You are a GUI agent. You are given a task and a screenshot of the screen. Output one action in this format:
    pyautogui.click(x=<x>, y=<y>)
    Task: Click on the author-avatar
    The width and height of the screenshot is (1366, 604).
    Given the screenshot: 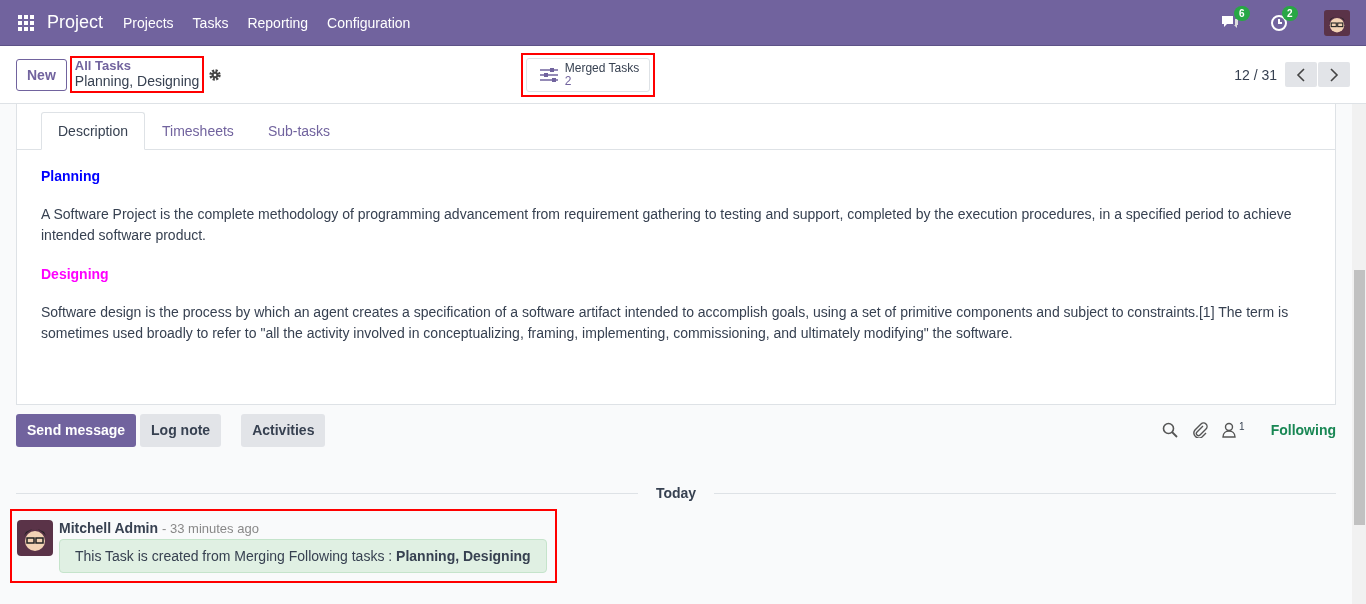 What is the action you would take?
    pyautogui.click(x=35, y=538)
    